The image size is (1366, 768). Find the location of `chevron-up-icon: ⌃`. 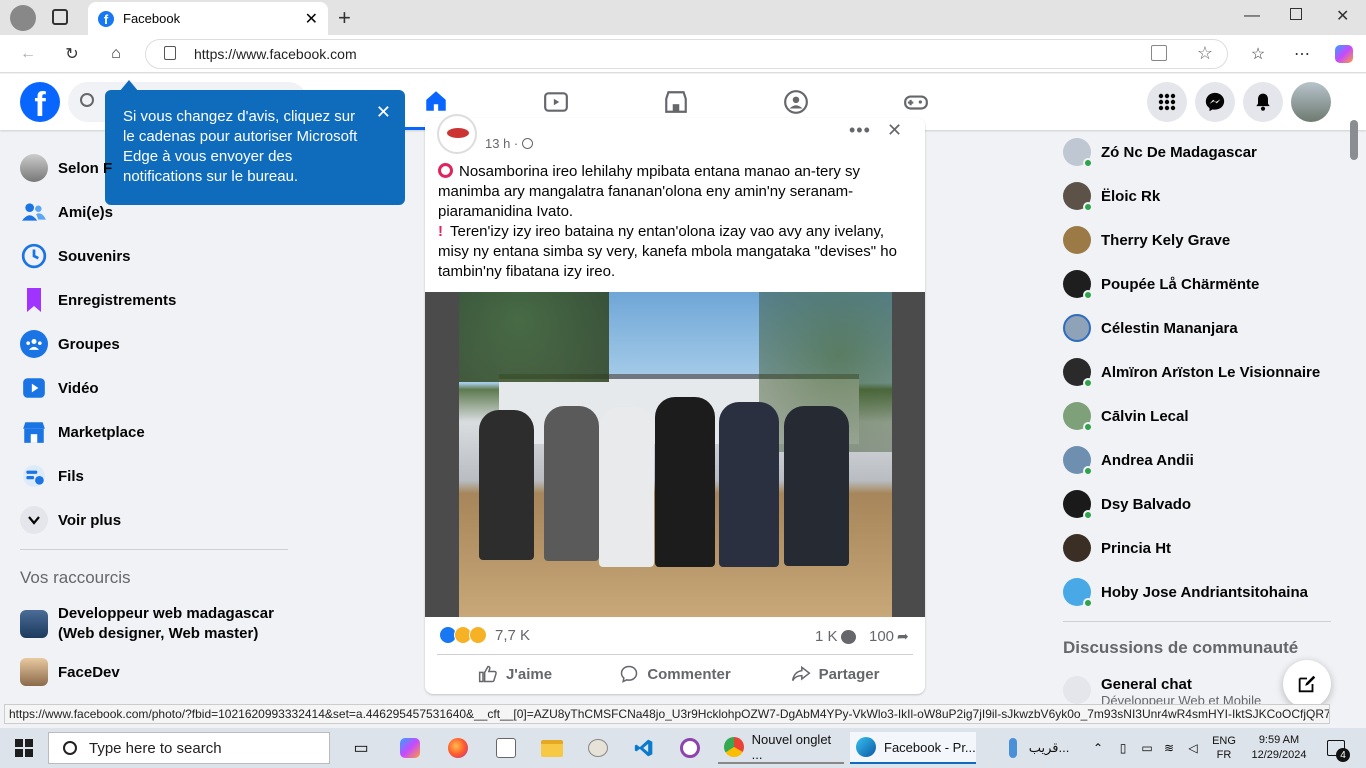

chevron-up-icon: ⌃ is located at coordinates (1098, 748).